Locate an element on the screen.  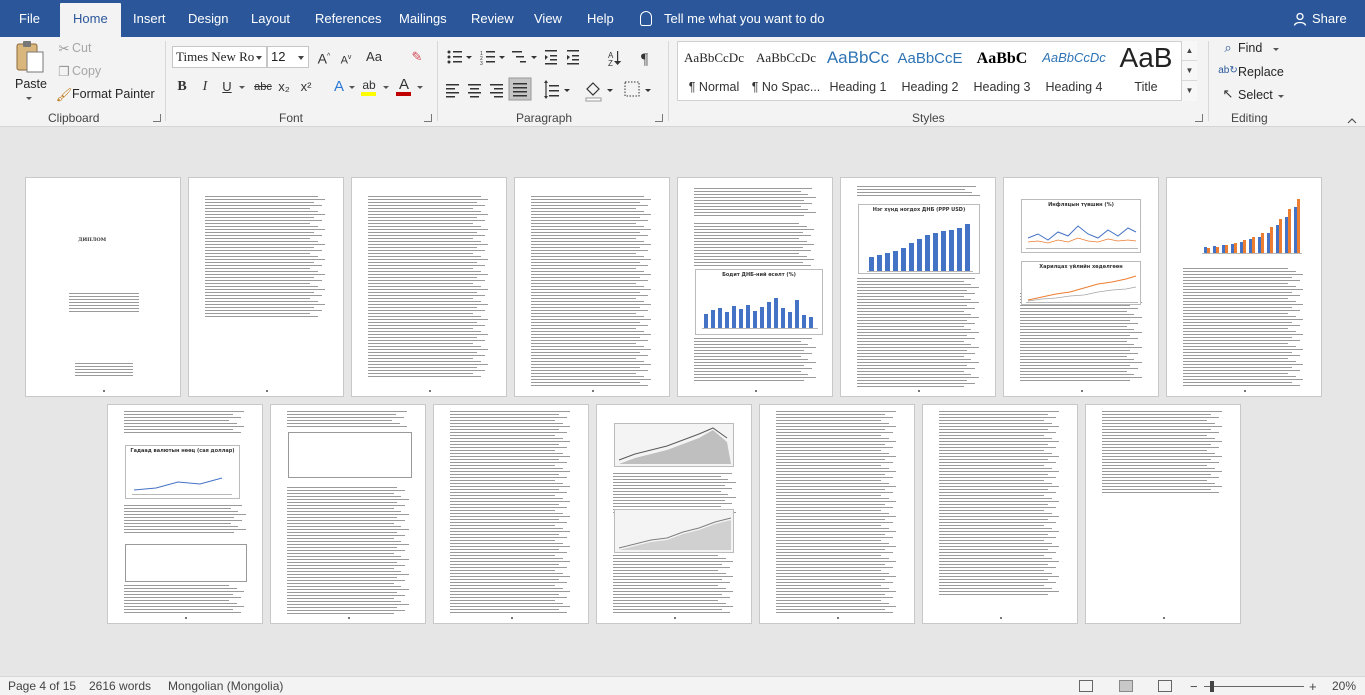
align-center-button is located at coordinates (476, 90).